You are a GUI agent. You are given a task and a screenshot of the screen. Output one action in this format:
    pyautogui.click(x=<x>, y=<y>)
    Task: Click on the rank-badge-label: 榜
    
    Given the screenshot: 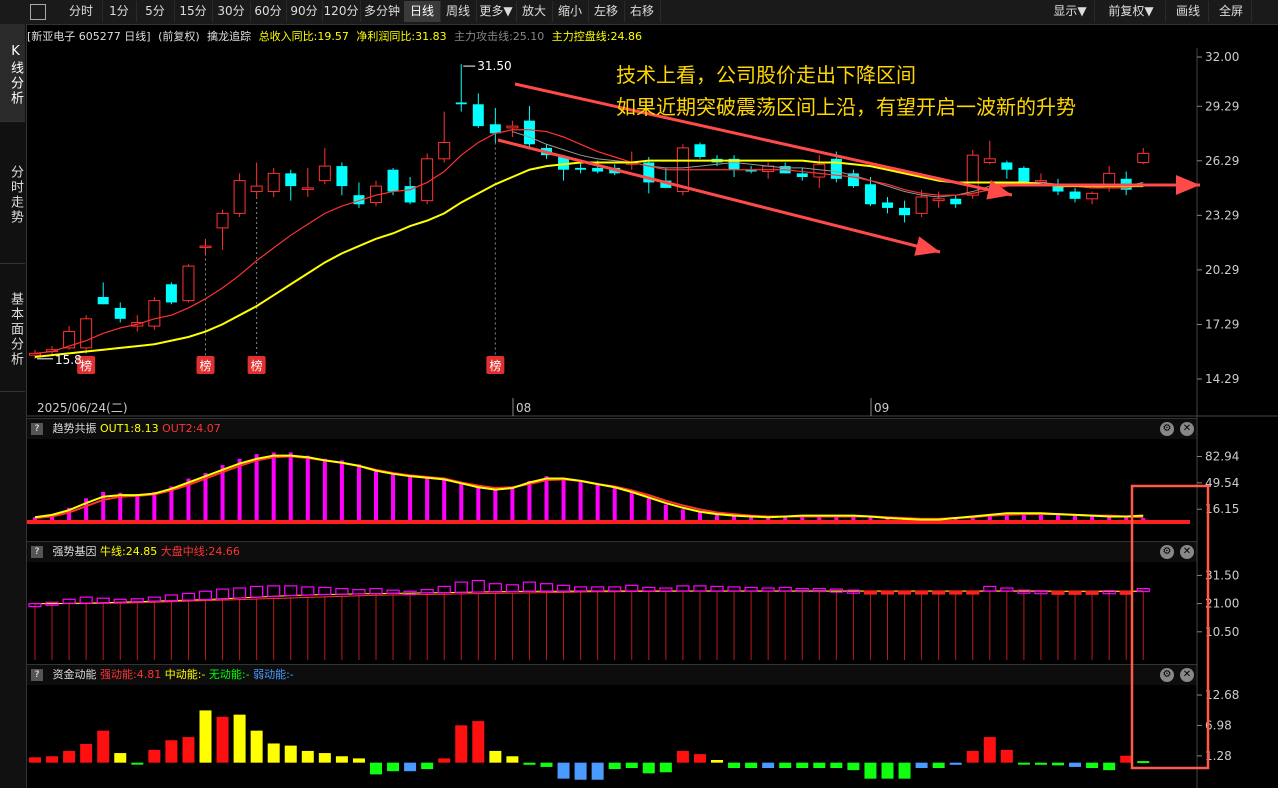 What is the action you would take?
    pyautogui.click(x=205, y=365)
    